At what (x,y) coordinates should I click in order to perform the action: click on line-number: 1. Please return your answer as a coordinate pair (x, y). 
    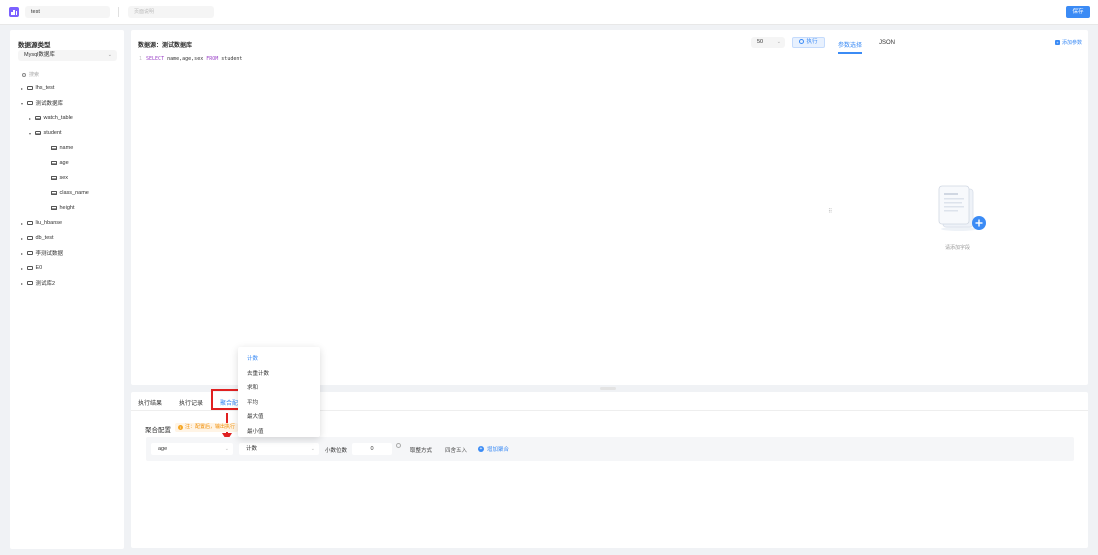
    Looking at the image, I should click on (141, 59).